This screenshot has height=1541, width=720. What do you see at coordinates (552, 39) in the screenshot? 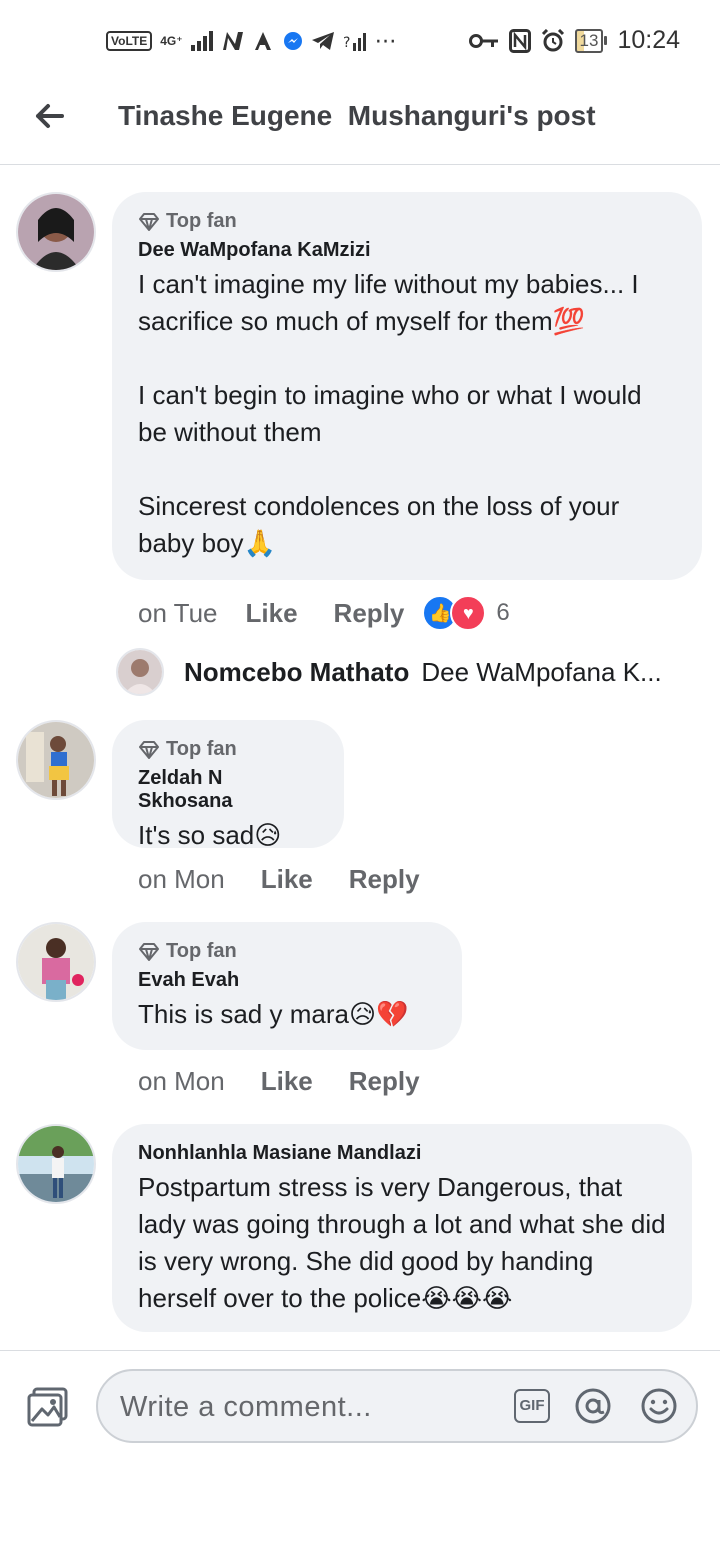
I see `alarm-icon` at bounding box center [552, 39].